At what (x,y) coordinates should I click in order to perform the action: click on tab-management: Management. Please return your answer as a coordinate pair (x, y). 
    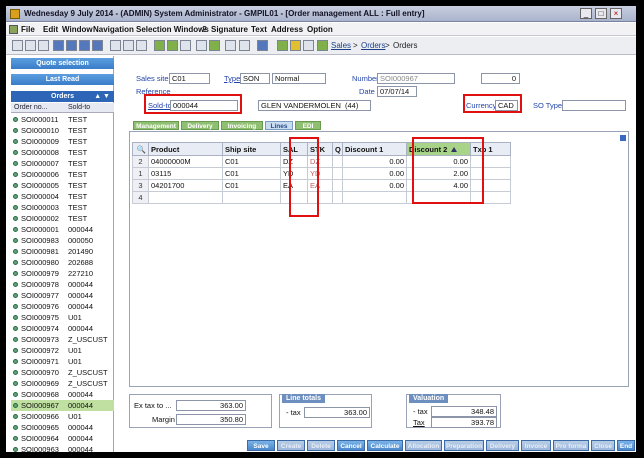
    Looking at the image, I should click on (156, 125).